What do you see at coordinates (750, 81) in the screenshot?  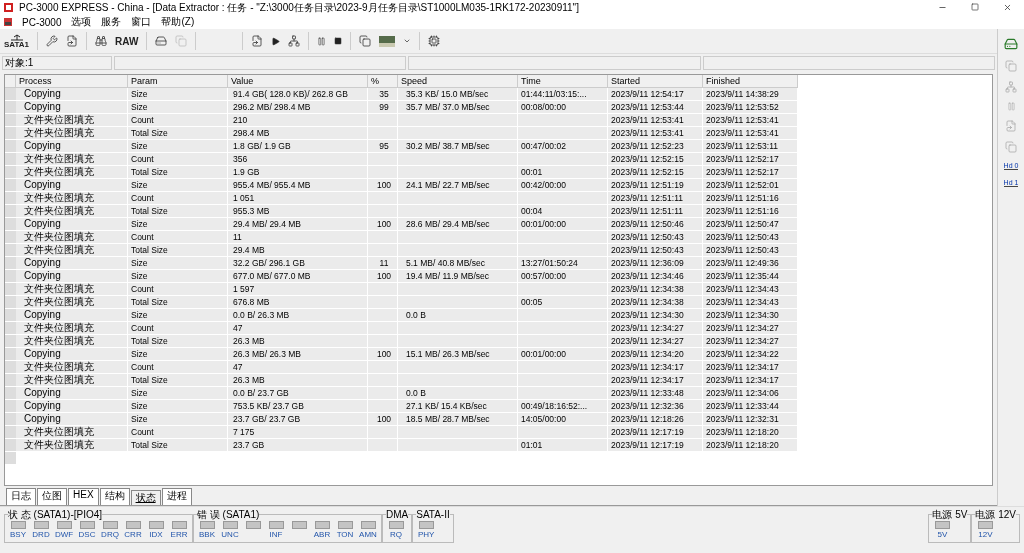 I see `column-header: Finished` at bounding box center [750, 81].